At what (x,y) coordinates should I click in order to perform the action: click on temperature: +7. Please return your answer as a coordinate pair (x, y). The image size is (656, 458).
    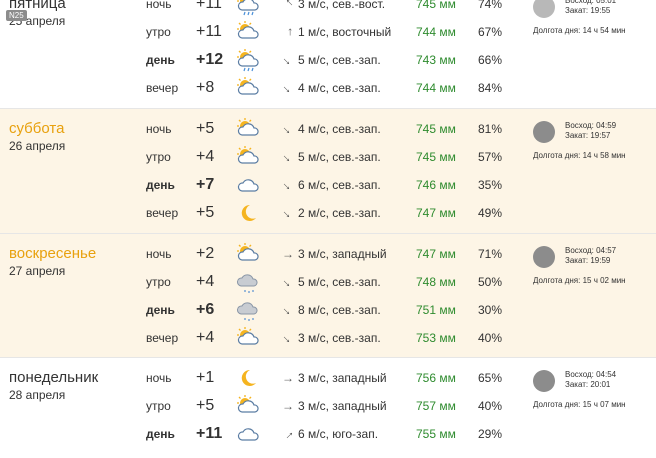
    Looking at the image, I should click on (205, 184).